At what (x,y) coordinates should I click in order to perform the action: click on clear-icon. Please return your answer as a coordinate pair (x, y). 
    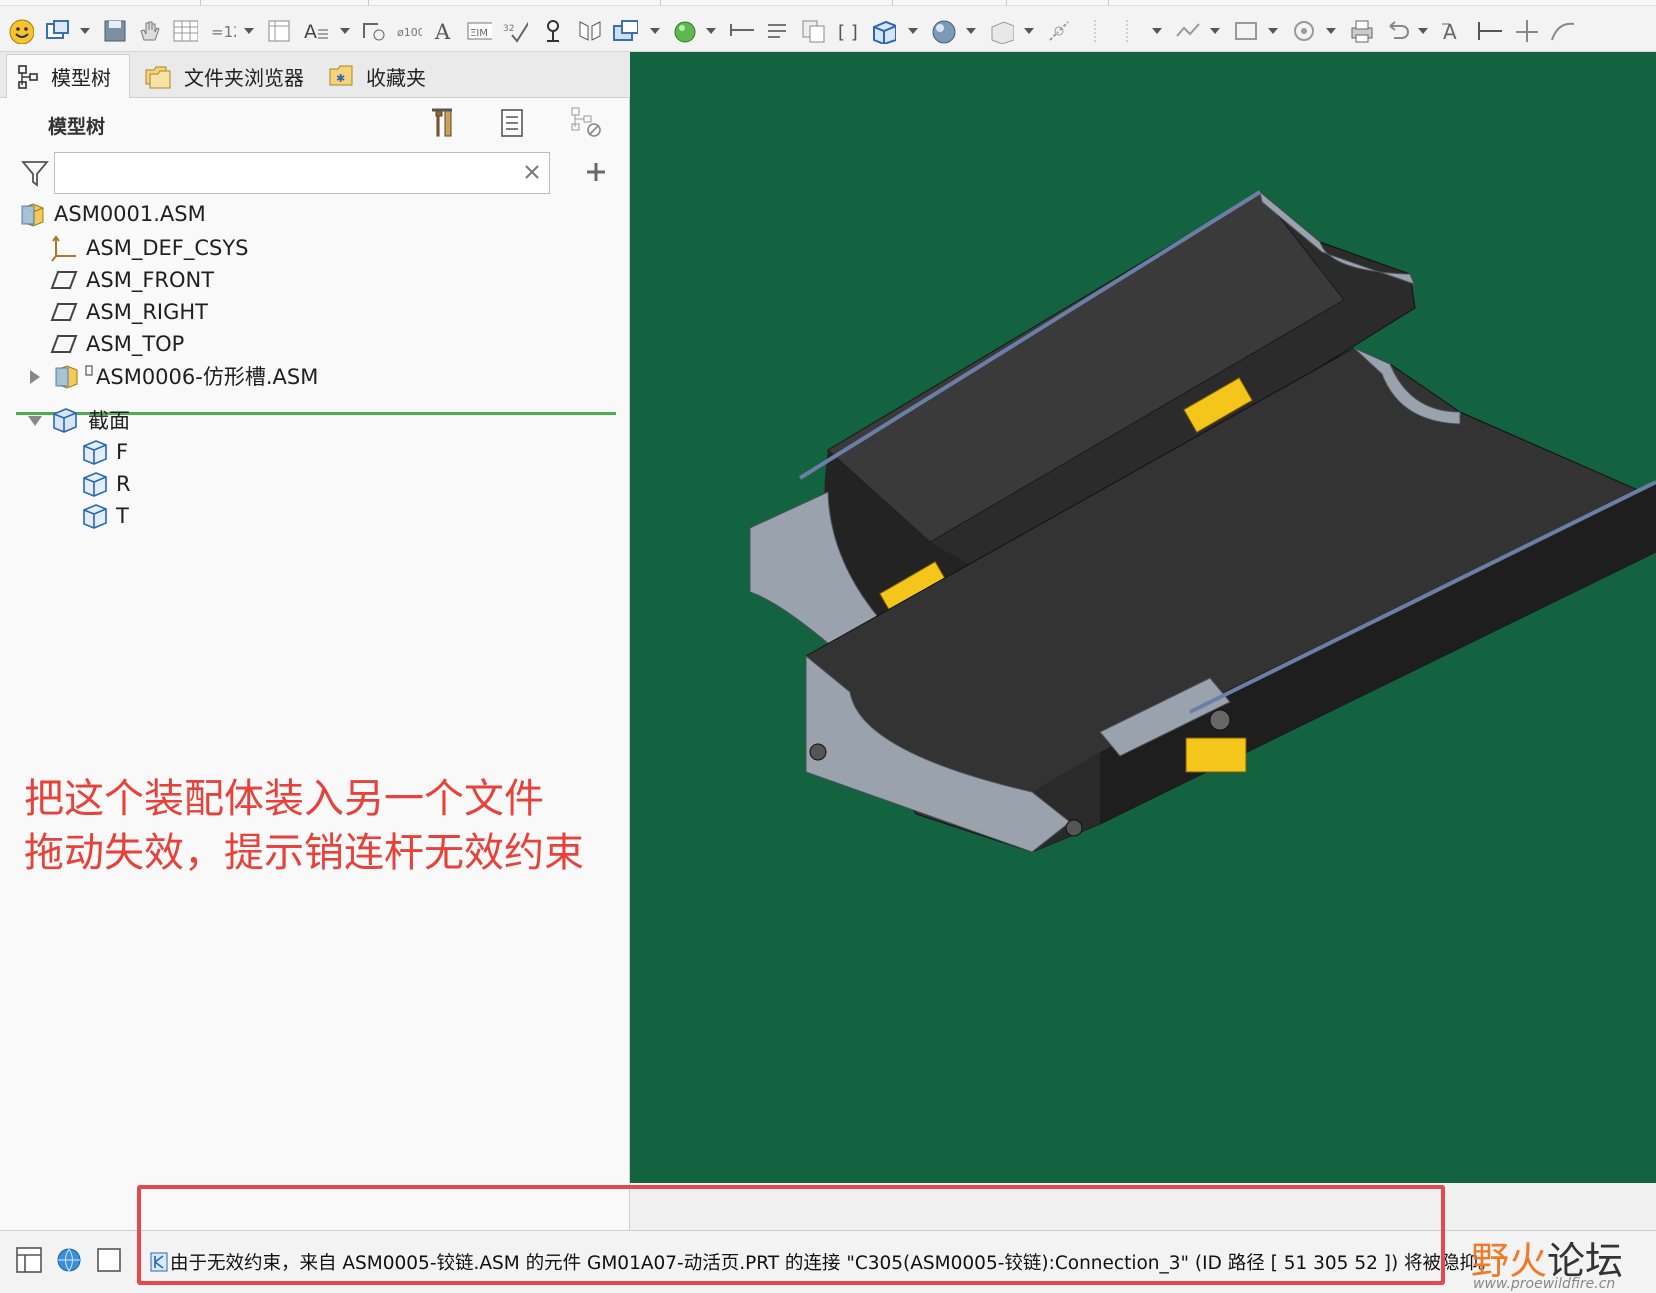
    Looking at the image, I should click on (532, 172).